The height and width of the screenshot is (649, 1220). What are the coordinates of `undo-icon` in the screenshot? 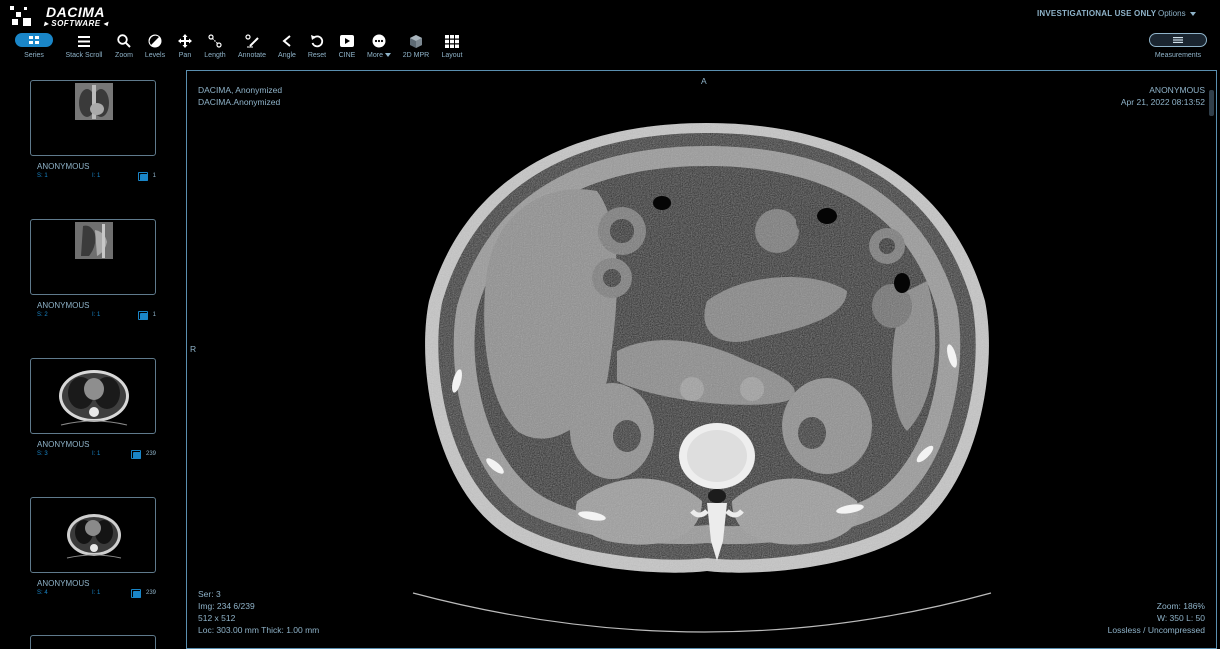 It's located at (317, 41).